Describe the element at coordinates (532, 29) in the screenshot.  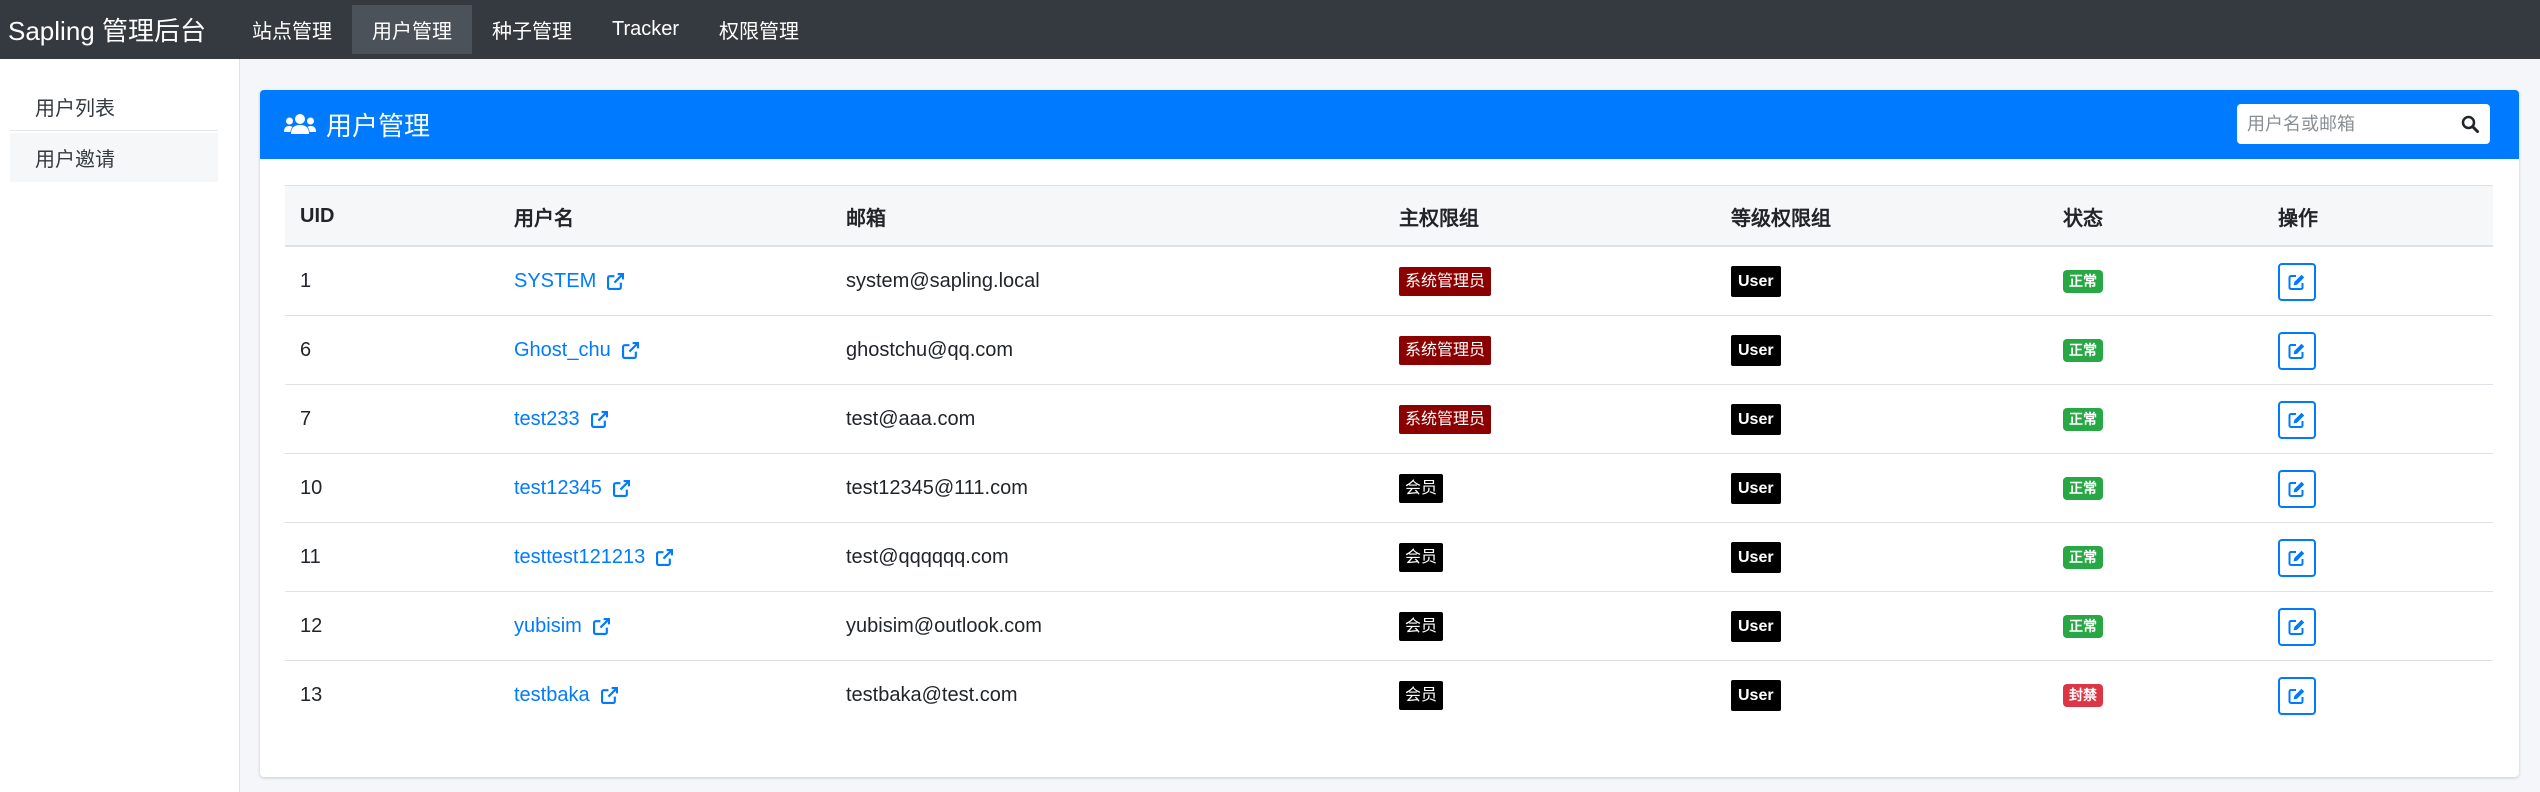
I see `nav-item-torrents: 种子管理` at that location.